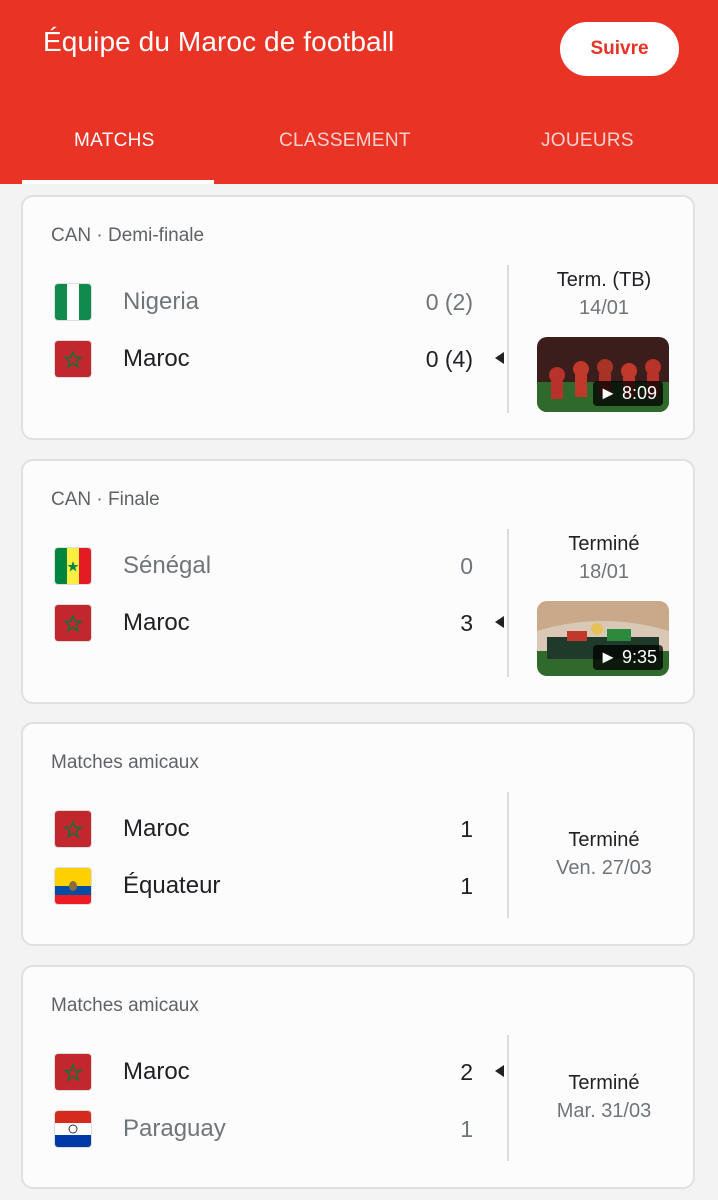  I want to click on team-score: 0 (2), so click(449, 302).